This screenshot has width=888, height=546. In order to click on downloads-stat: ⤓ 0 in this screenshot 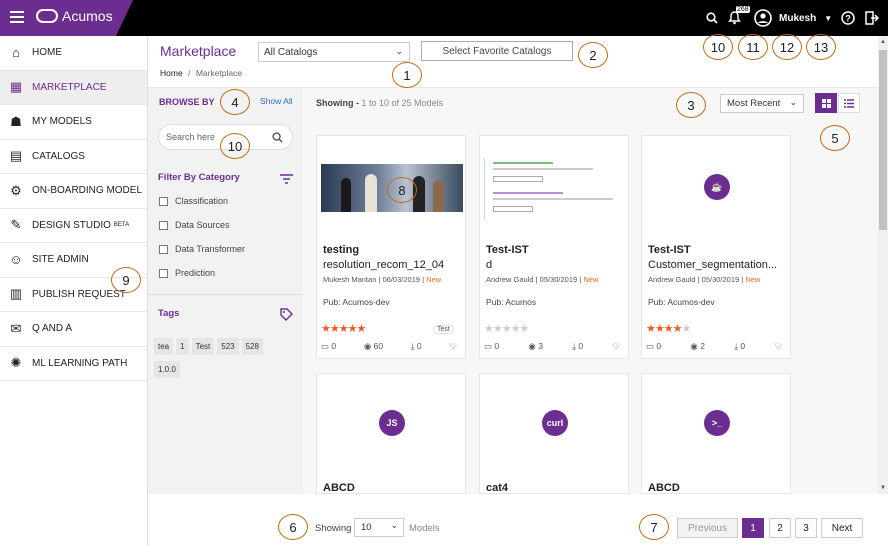, I will do `click(739, 346)`.